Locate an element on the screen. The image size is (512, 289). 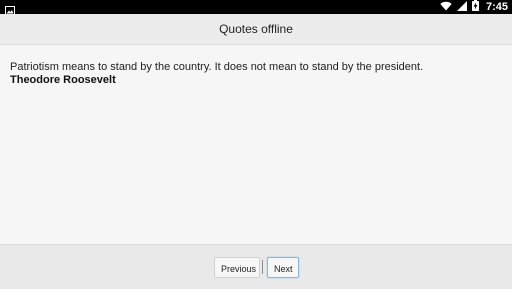
status-time: 7:45 is located at coordinates (496, 7).